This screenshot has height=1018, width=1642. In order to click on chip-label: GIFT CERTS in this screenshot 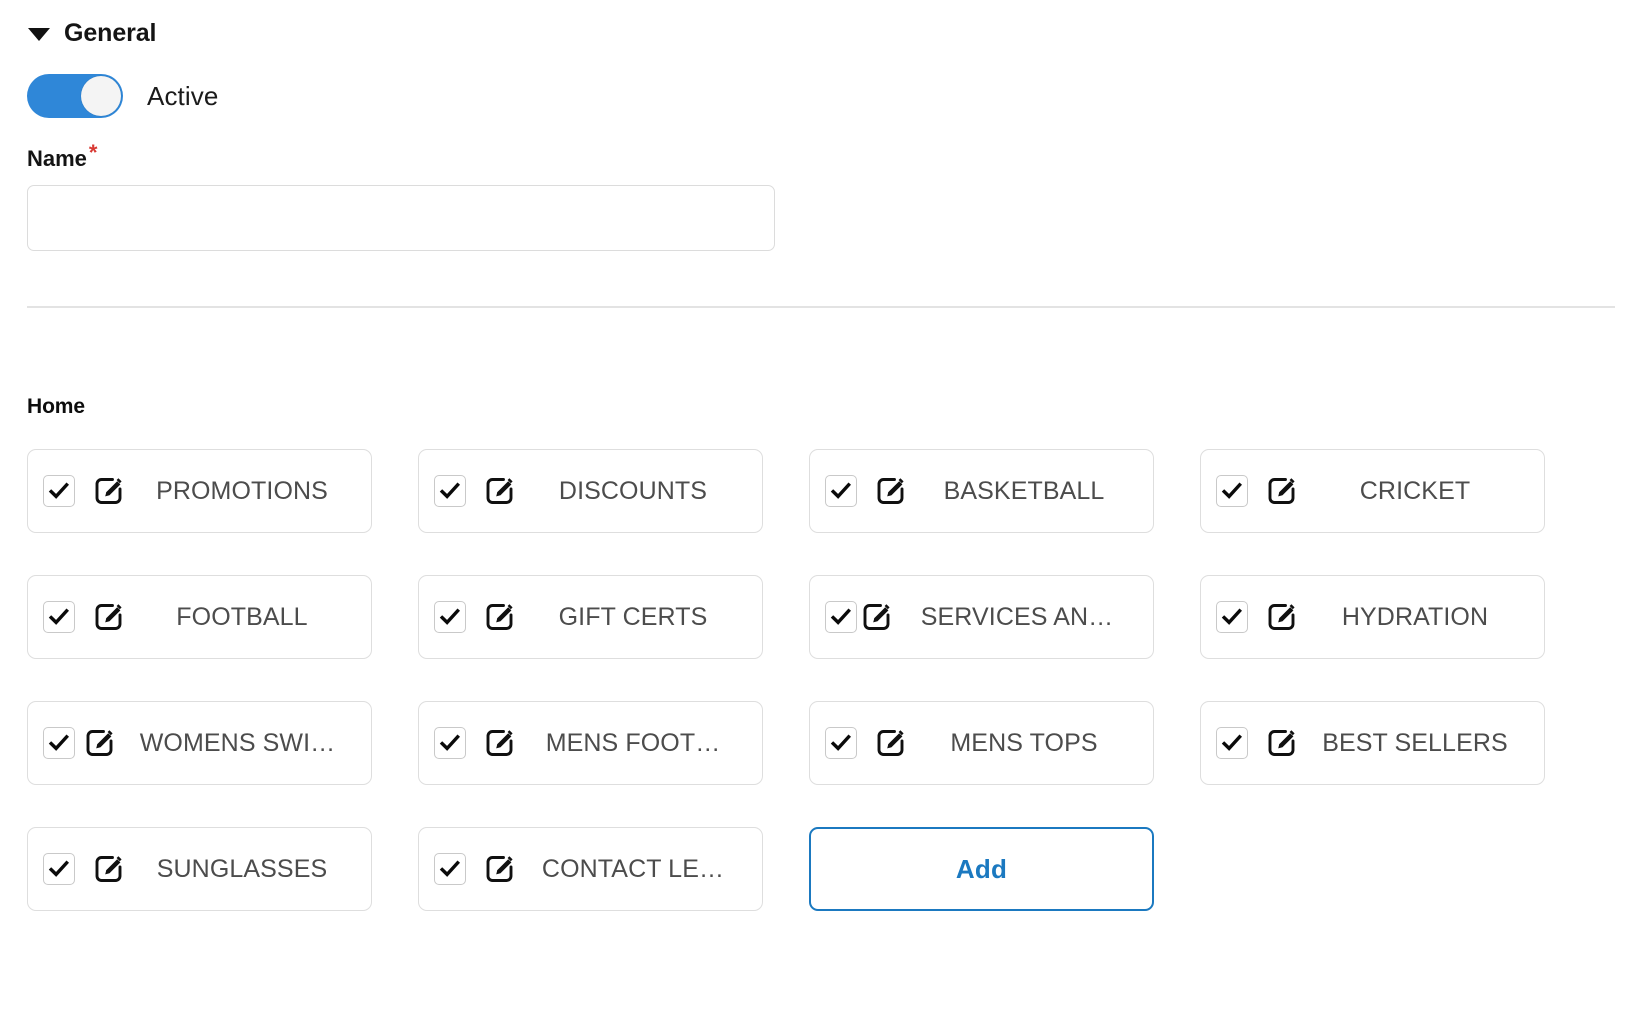, I will do `click(633, 616)`.